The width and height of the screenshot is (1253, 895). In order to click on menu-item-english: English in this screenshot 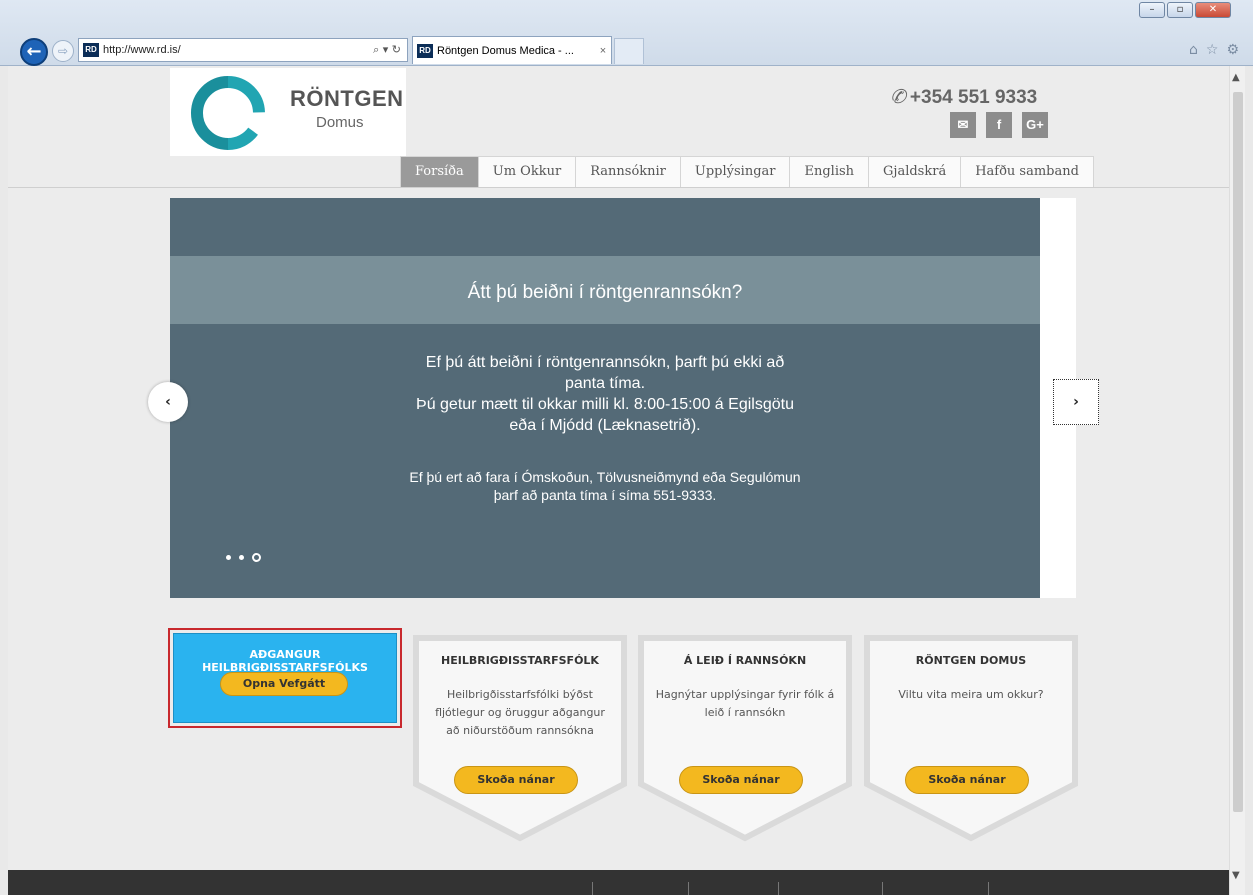, I will do `click(830, 172)`.